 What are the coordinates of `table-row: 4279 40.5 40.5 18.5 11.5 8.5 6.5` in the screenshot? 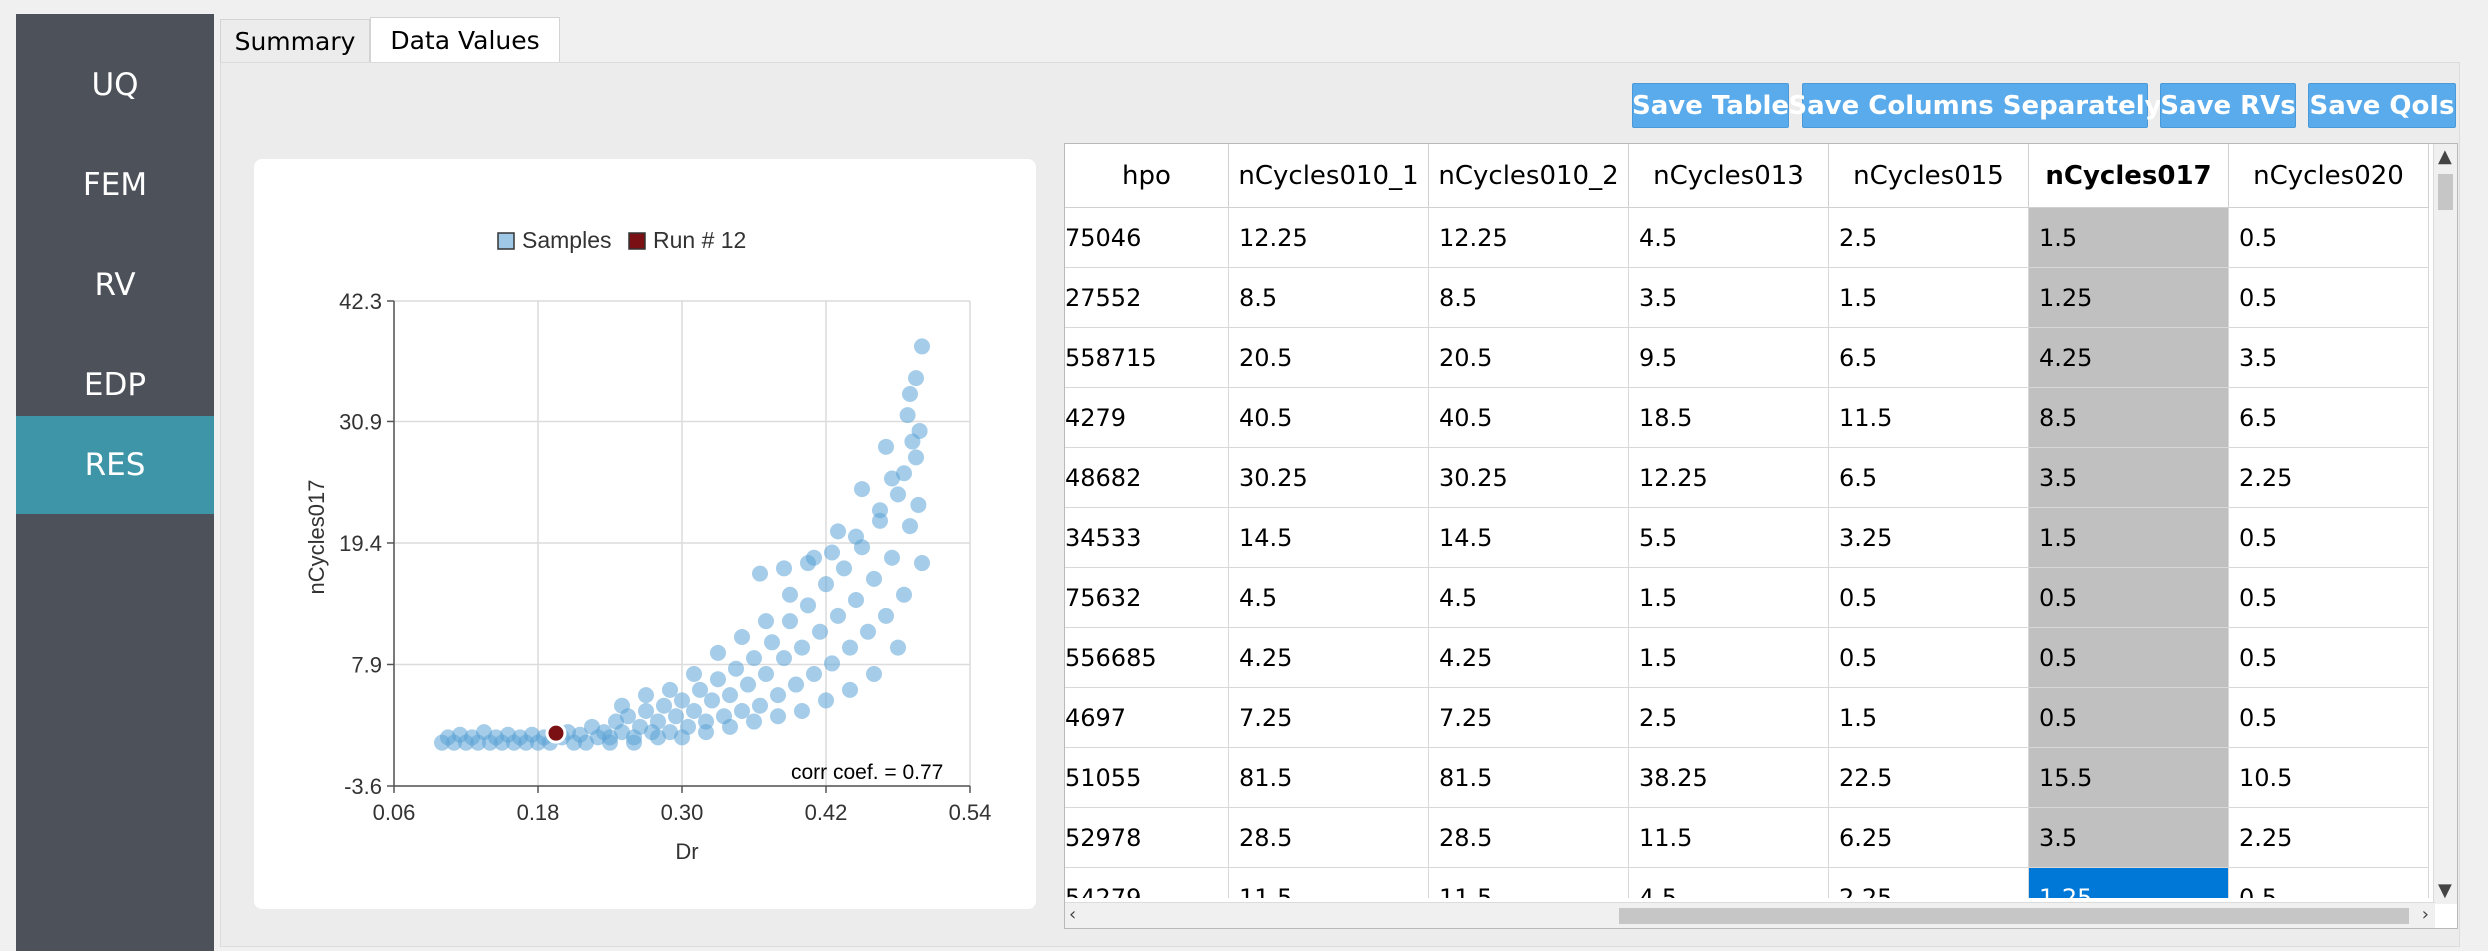 It's located at (1750, 418).